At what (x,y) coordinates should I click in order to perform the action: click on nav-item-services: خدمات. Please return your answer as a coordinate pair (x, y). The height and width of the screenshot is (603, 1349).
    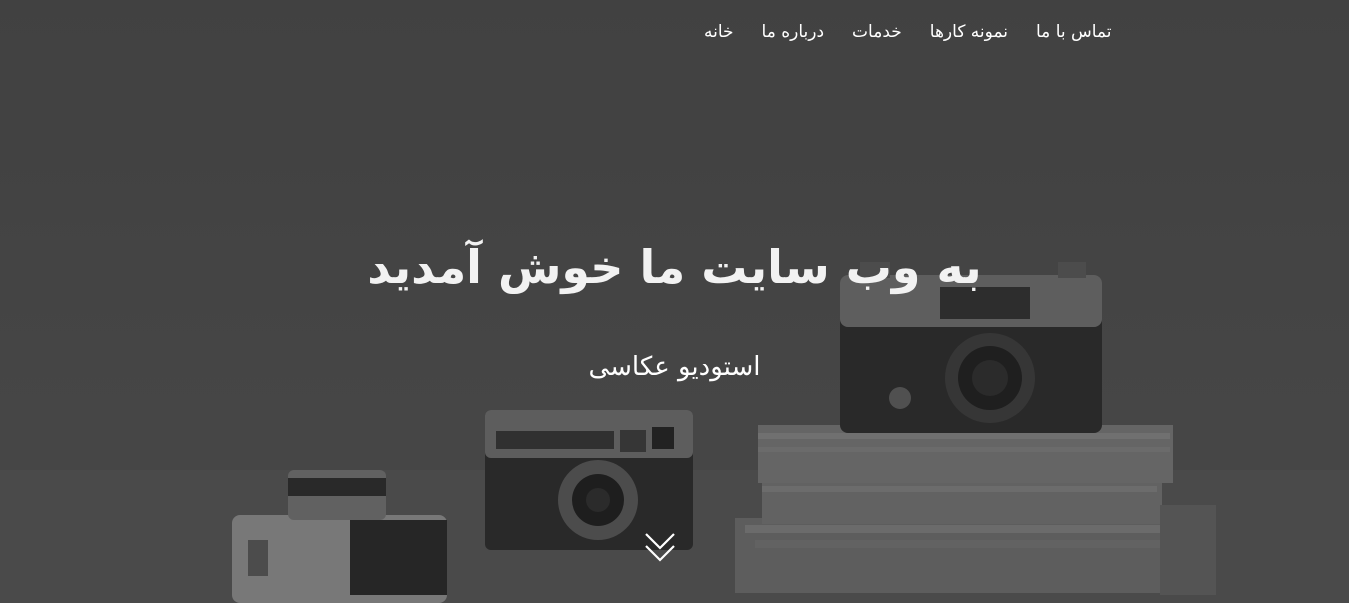
    Looking at the image, I should click on (877, 32).